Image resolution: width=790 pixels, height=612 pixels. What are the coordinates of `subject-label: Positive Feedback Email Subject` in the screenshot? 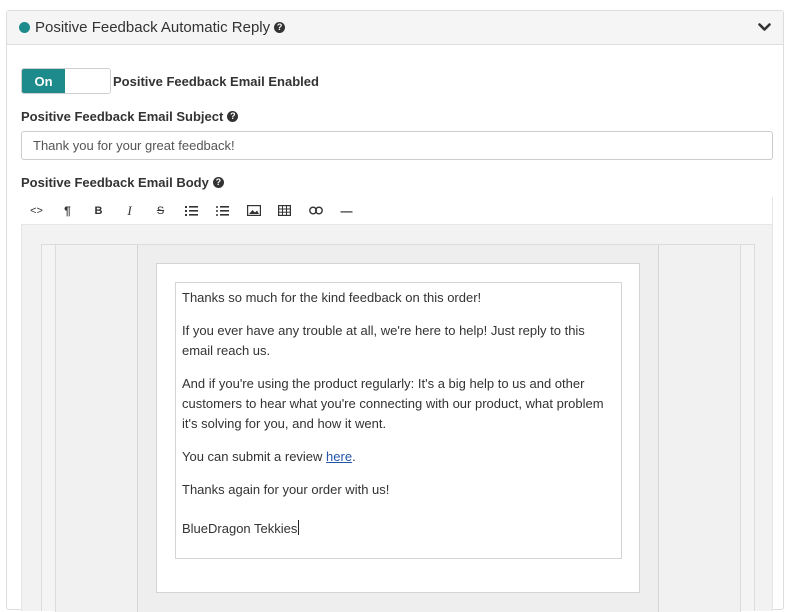 It's located at (122, 116).